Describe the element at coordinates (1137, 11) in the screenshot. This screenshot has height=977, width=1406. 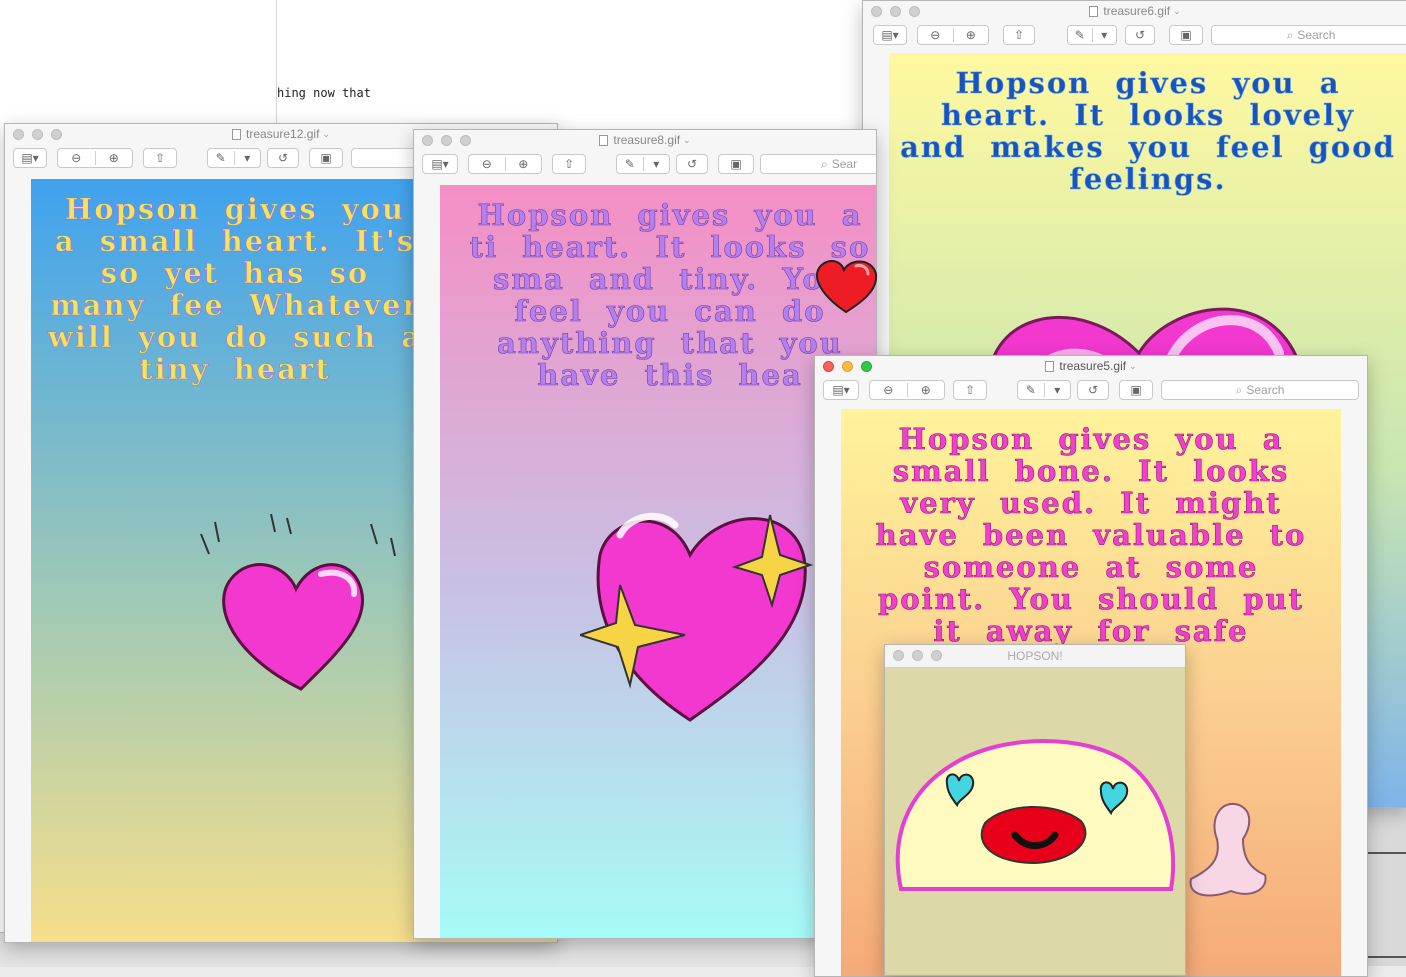
I see `window-title: treasure6.gif` at that location.